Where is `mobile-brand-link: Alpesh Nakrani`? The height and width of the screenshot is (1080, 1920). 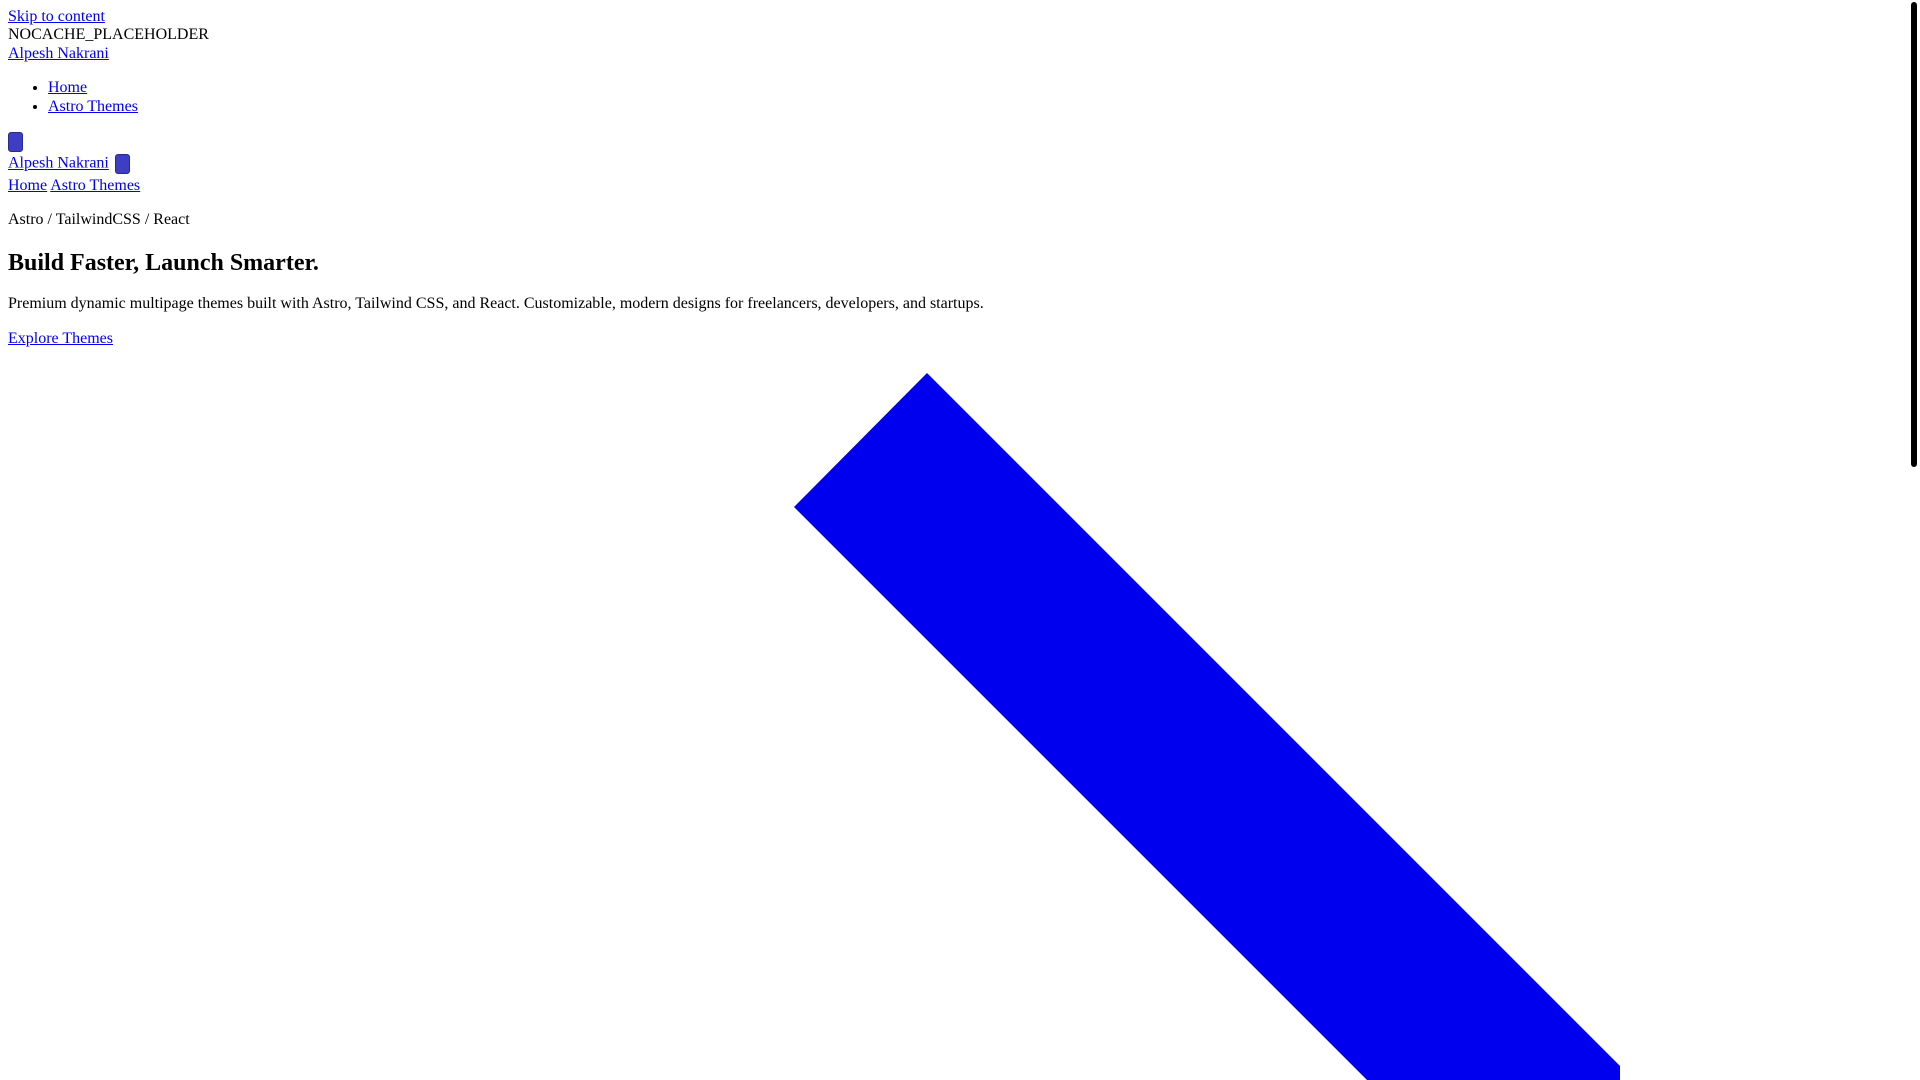 mobile-brand-link: Alpesh Nakrani is located at coordinates (58, 163).